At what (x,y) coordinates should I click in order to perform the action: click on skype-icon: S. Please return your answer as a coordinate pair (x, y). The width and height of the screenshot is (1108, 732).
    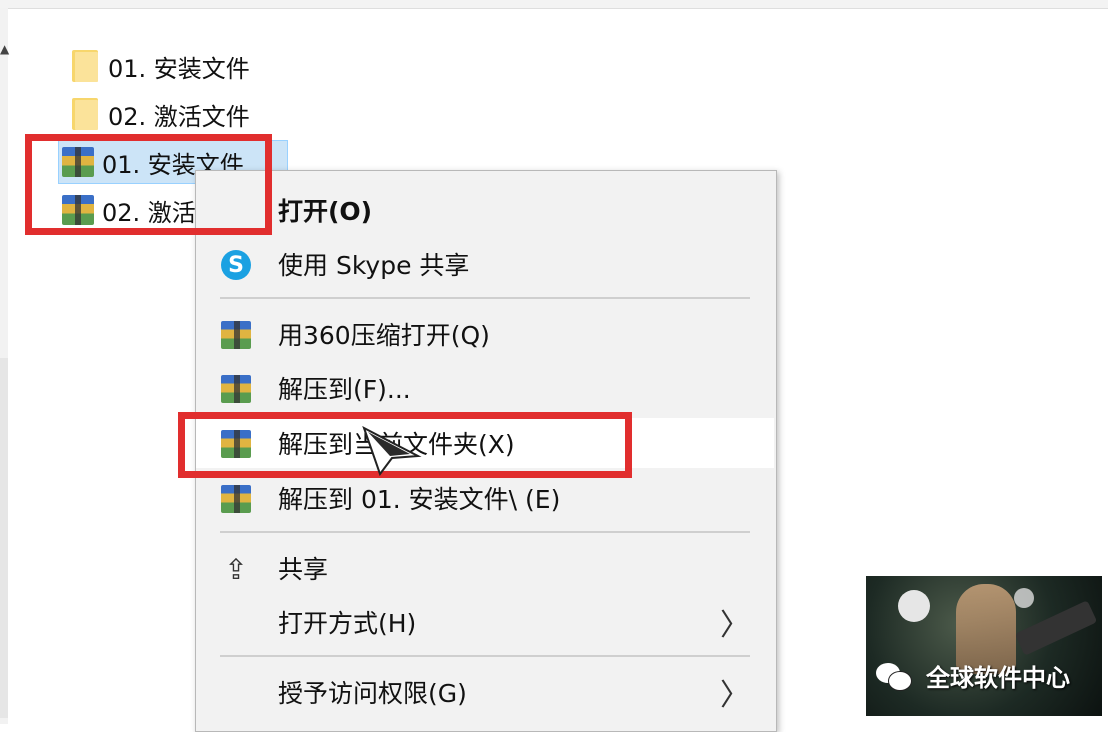
    Looking at the image, I should click on (236, 265).